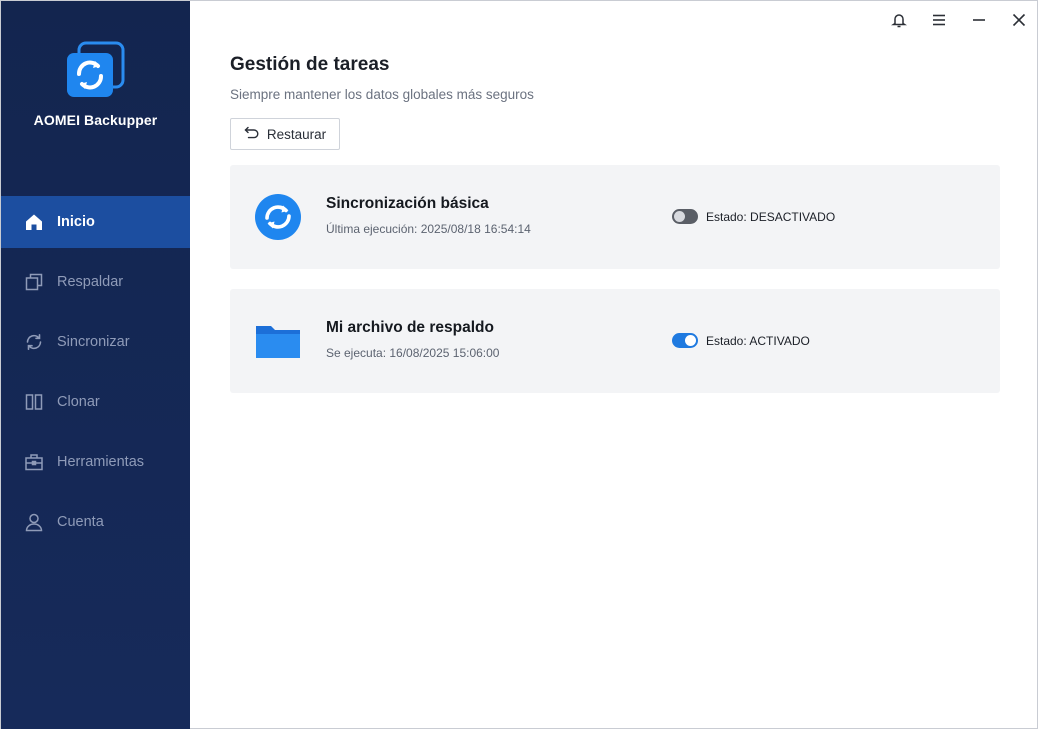  What do you see at coordinates (407, 203) in the screenshot?
I see `task-name: Sincronización básica` at bounding box center [407, 203].